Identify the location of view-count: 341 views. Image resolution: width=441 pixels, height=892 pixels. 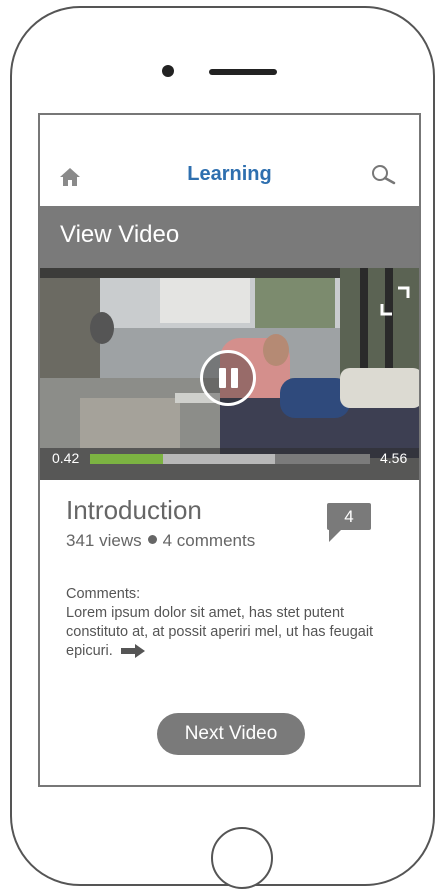
(104, 540).